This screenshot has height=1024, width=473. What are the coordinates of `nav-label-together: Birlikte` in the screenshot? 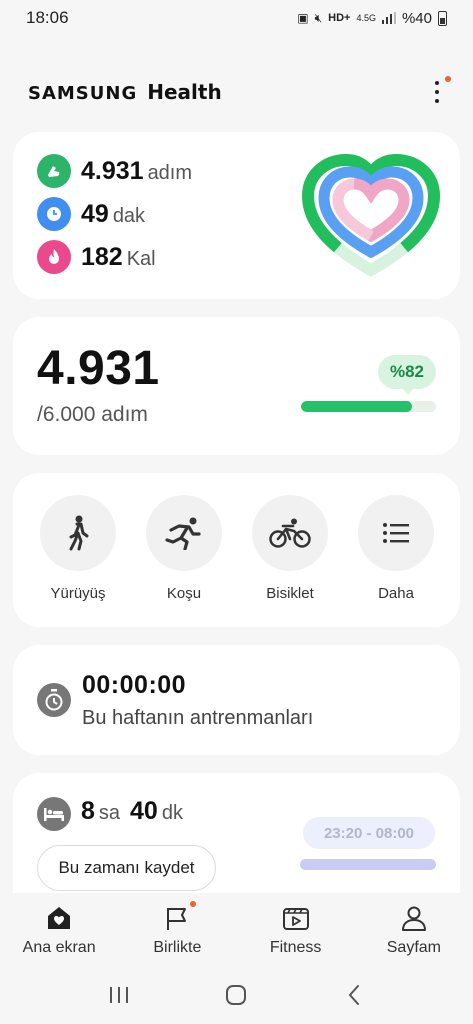 It's located at (177, 947).